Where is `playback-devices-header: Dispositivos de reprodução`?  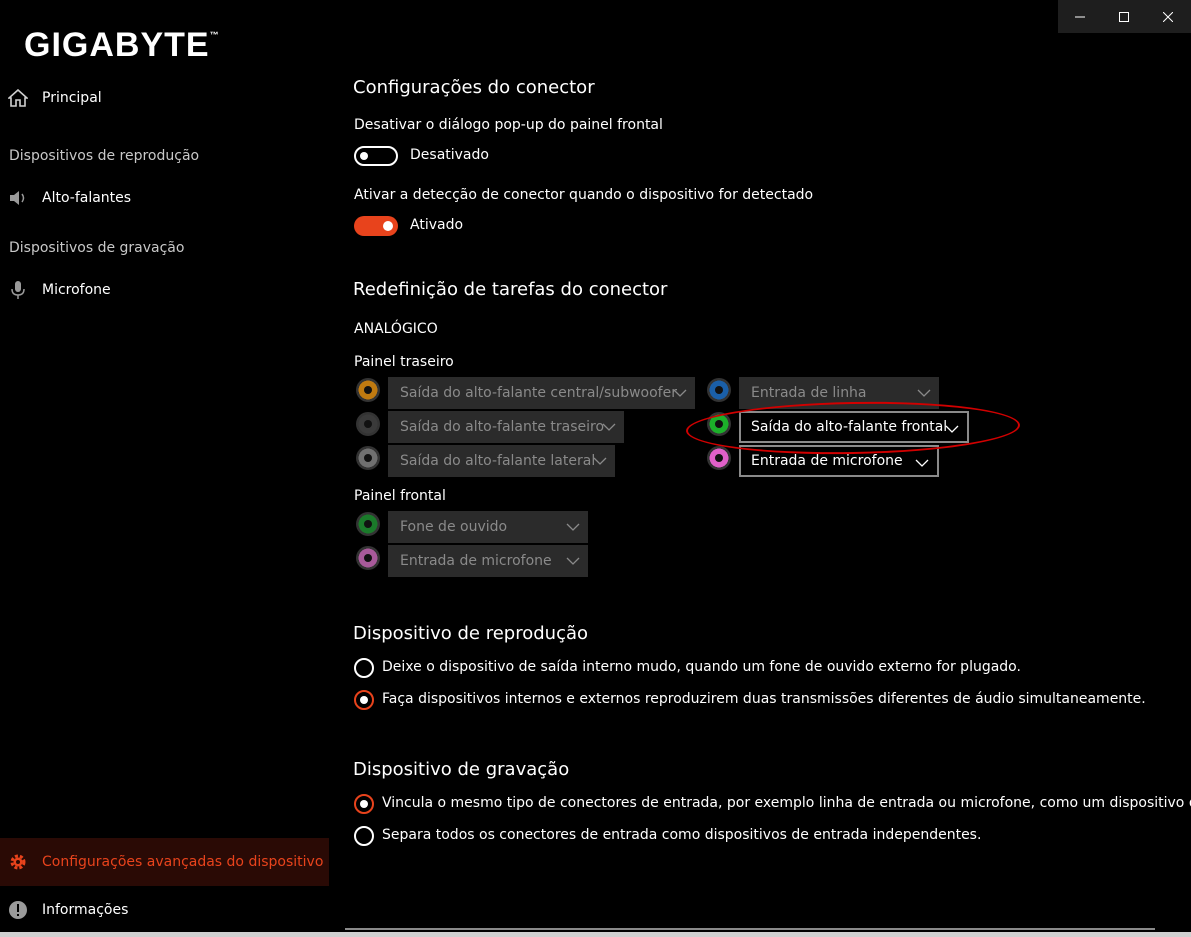 playback-devices-header: Dispositivos de reprodução is located at coordinates (104, 156).